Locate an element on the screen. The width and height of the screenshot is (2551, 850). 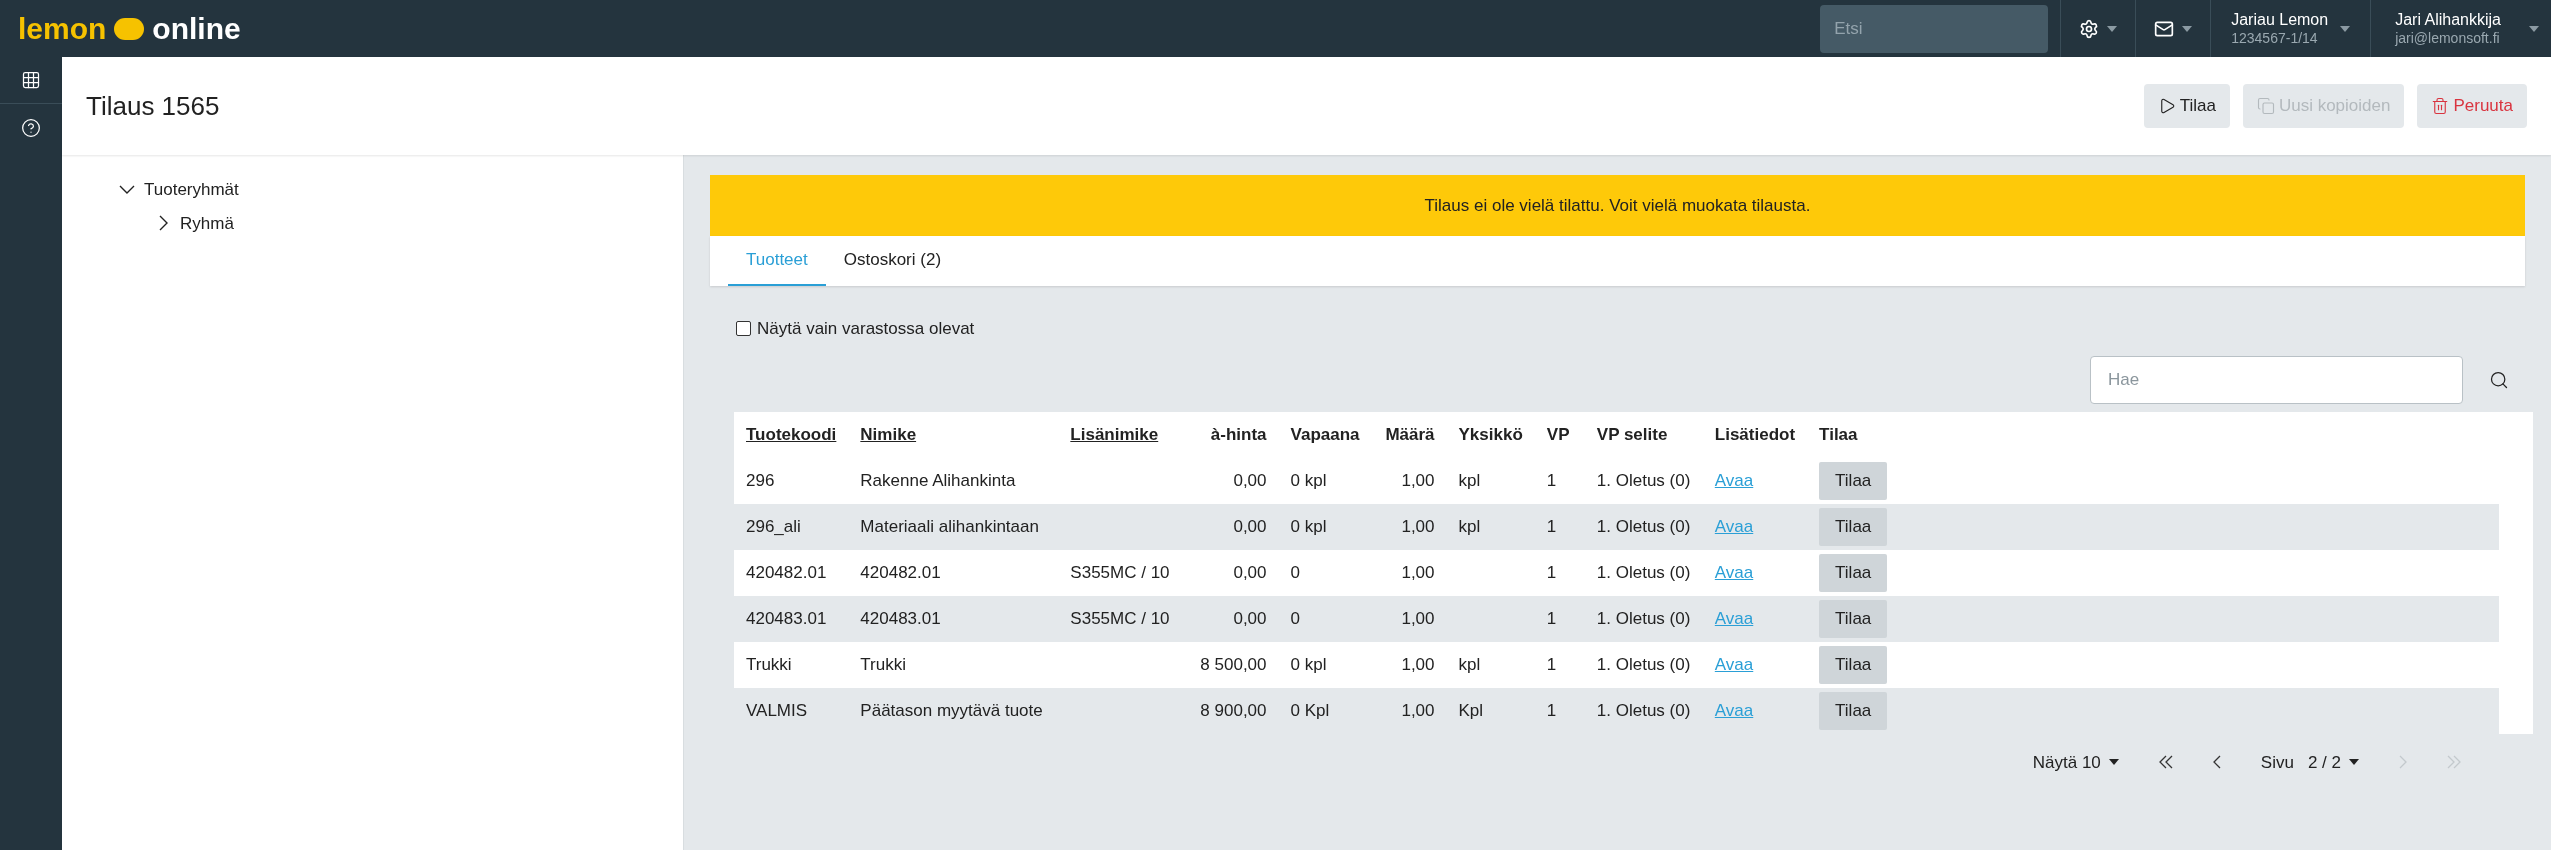
logo: lemon online is located at coordinates (129, 29).